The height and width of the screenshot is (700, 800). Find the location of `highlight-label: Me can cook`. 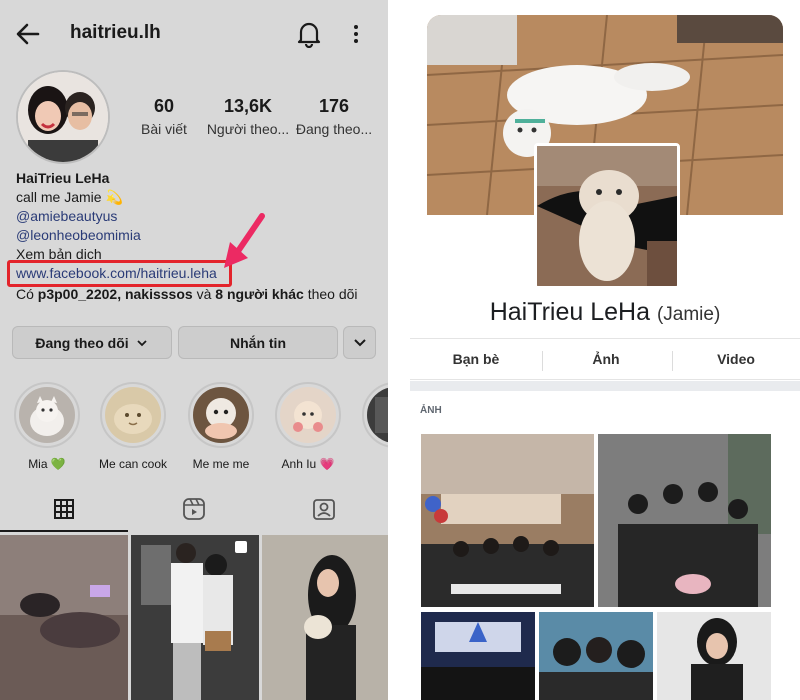

highlight-label: Me can cook is located at coordinates (133, 464).